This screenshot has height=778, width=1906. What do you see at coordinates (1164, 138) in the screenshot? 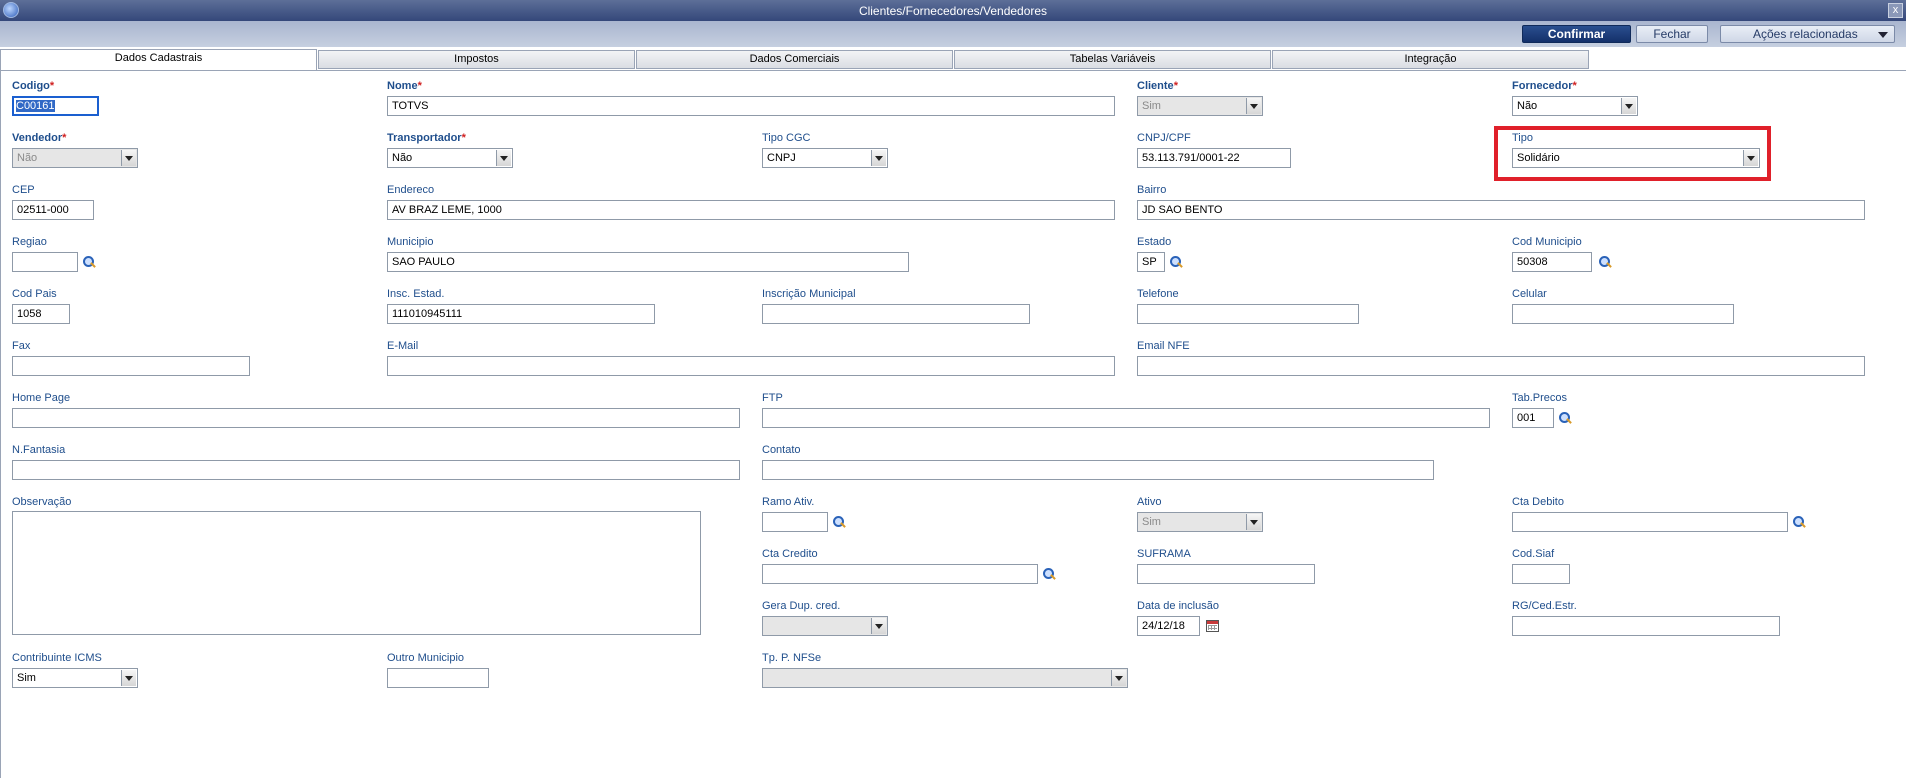
I see `cnpj-label: CNPJ/CPF` at bounding box center [1164, 138].